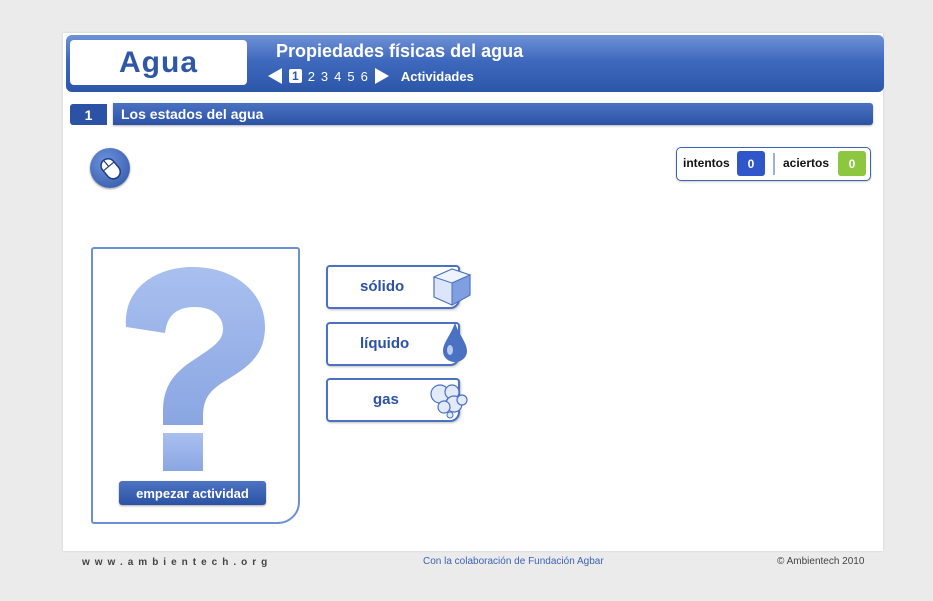 This screenshot has width=933, height=601. I want to click on page-link-4: 4, so click(337, 76).